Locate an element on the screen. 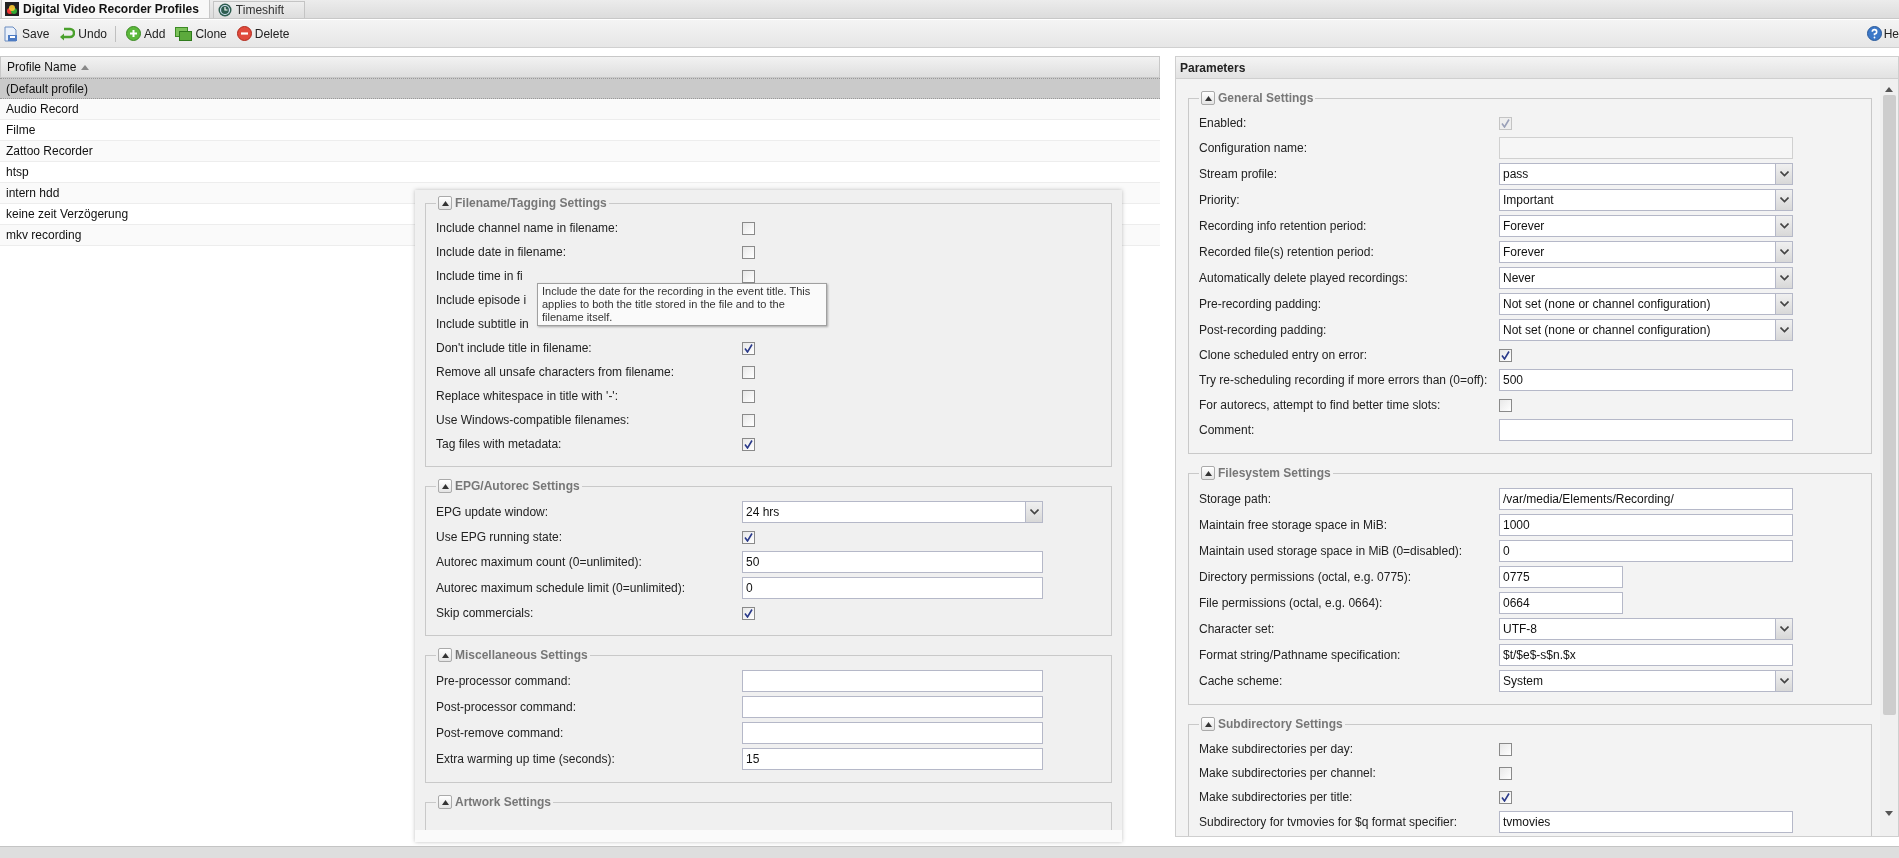  field-label: Use EPG running state: is located at coordinates (500, 537).